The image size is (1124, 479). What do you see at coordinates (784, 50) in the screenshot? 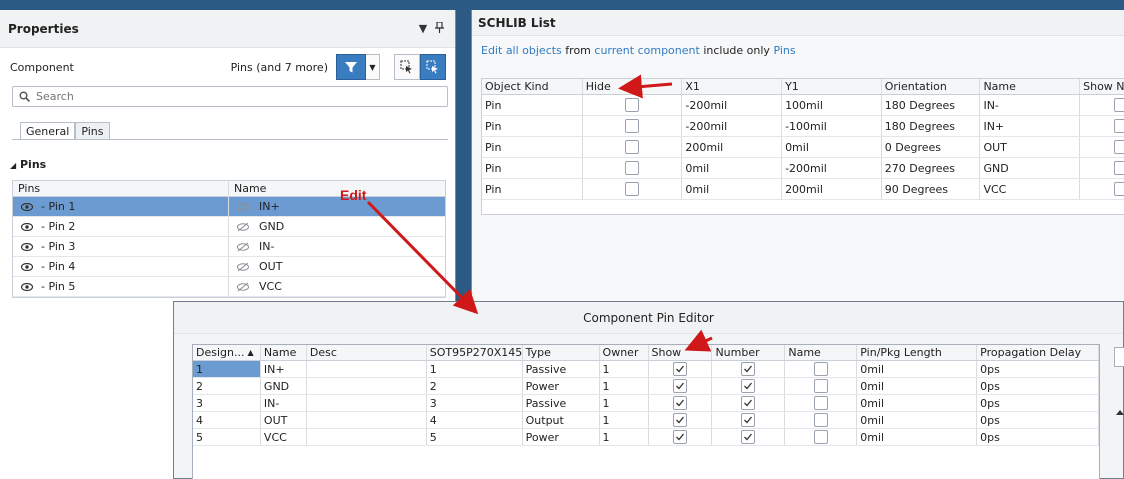
I see `pins-link: Pins` at bounding box center [784, 50].